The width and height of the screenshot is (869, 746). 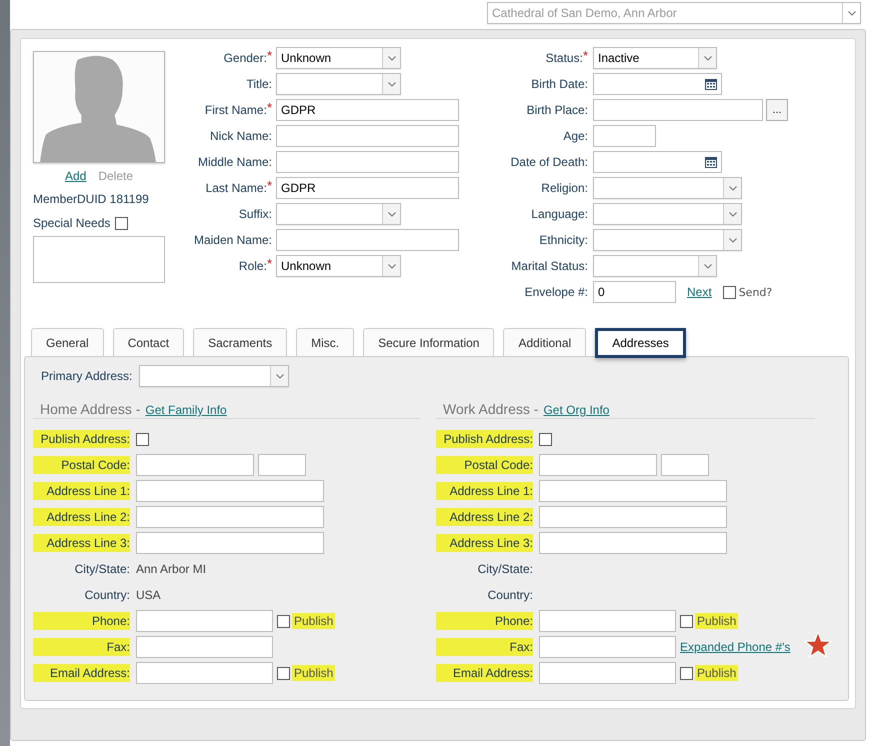 I want to click on section-link: Get Org Info, so click(x=576, y=410).